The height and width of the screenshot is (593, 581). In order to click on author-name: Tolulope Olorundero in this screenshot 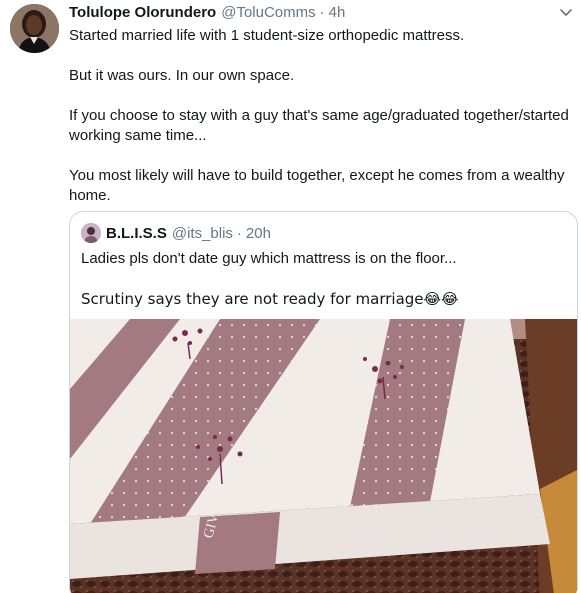, I will do `click(142, 12)`.